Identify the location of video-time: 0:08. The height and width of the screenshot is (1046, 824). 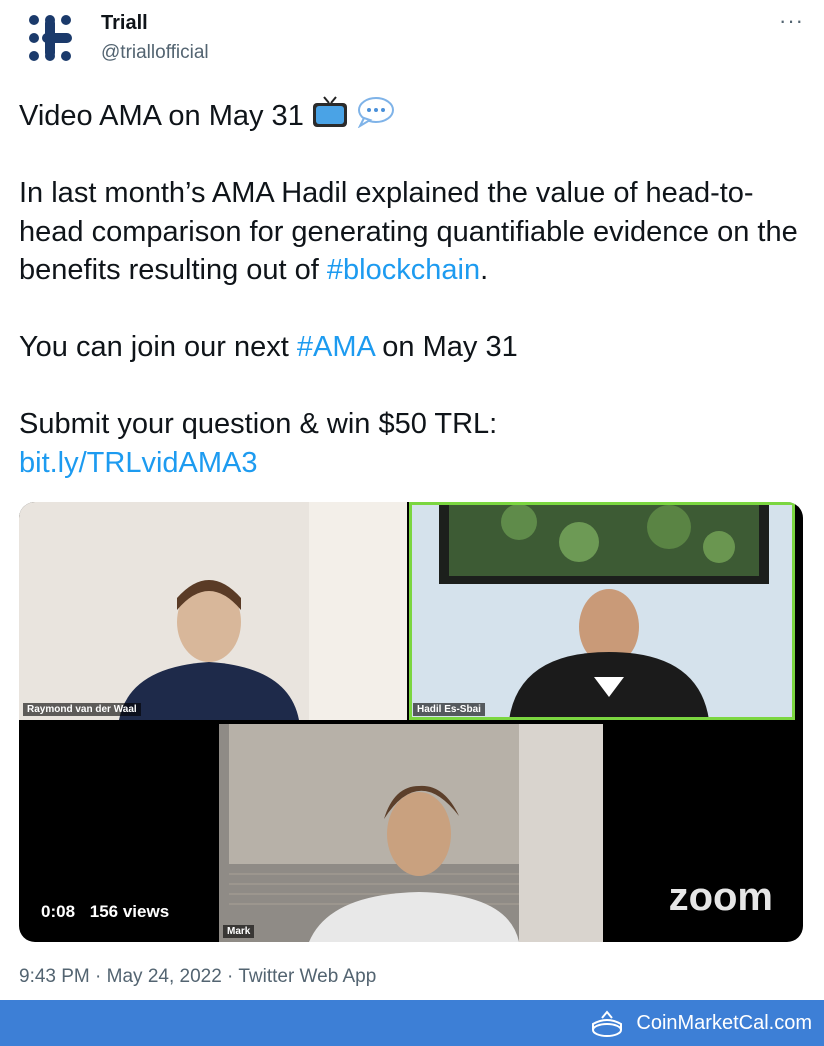
(58, 911).